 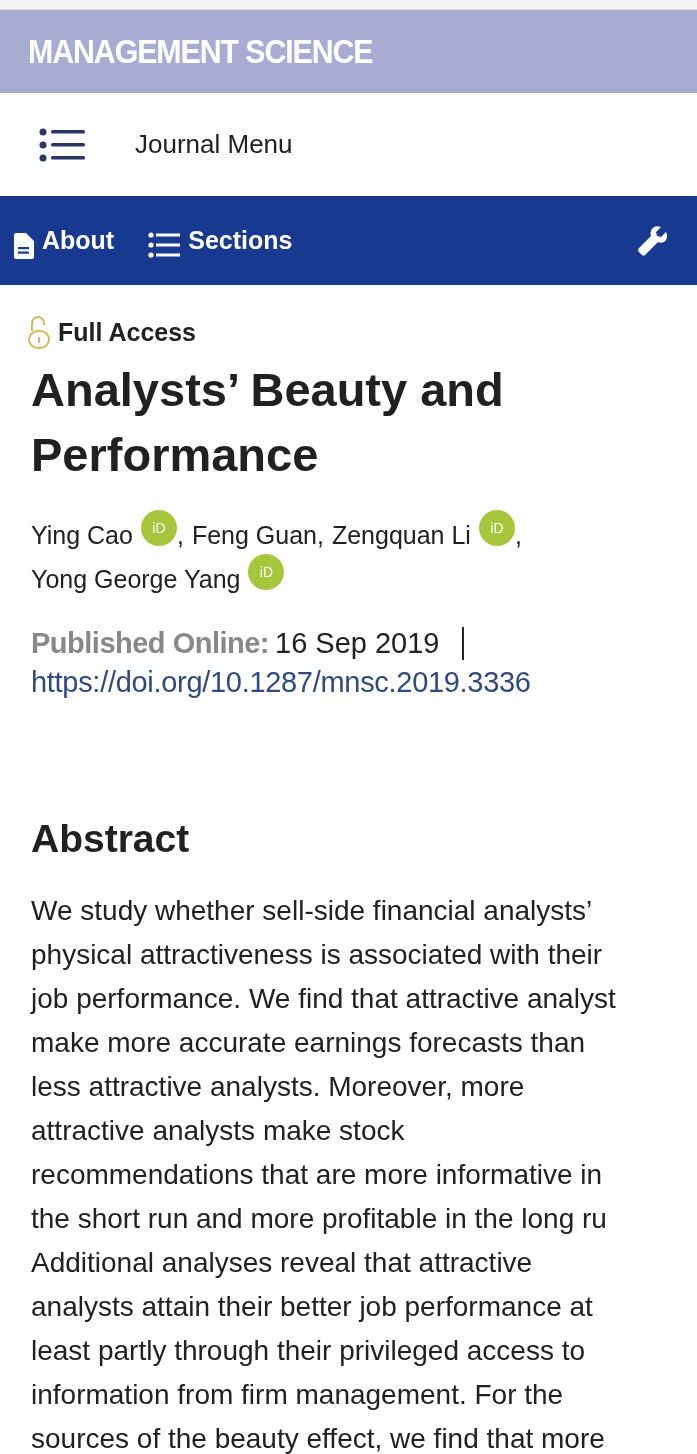 What do you see at coordinates (364, 682) in the screenshot?
I see `doi-link: https://doi.org/10.1287/mnsc.2019.3336` at bounding box center [364, 682].